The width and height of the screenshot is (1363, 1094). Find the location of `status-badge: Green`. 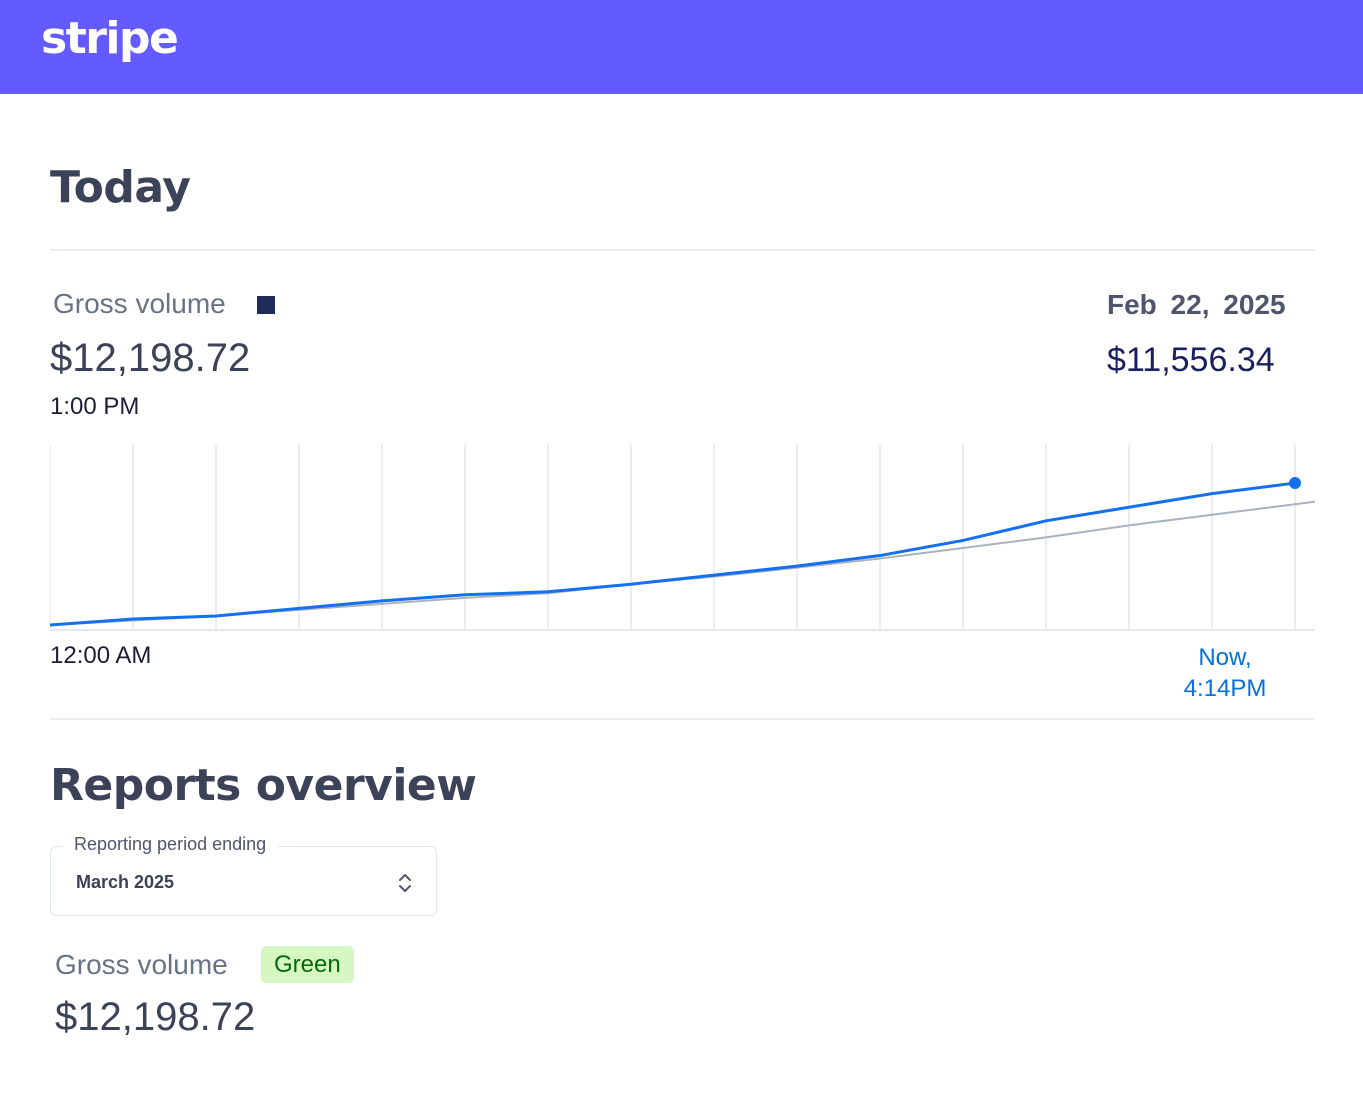

status-badge: Green is located at coordinates (307, 964).